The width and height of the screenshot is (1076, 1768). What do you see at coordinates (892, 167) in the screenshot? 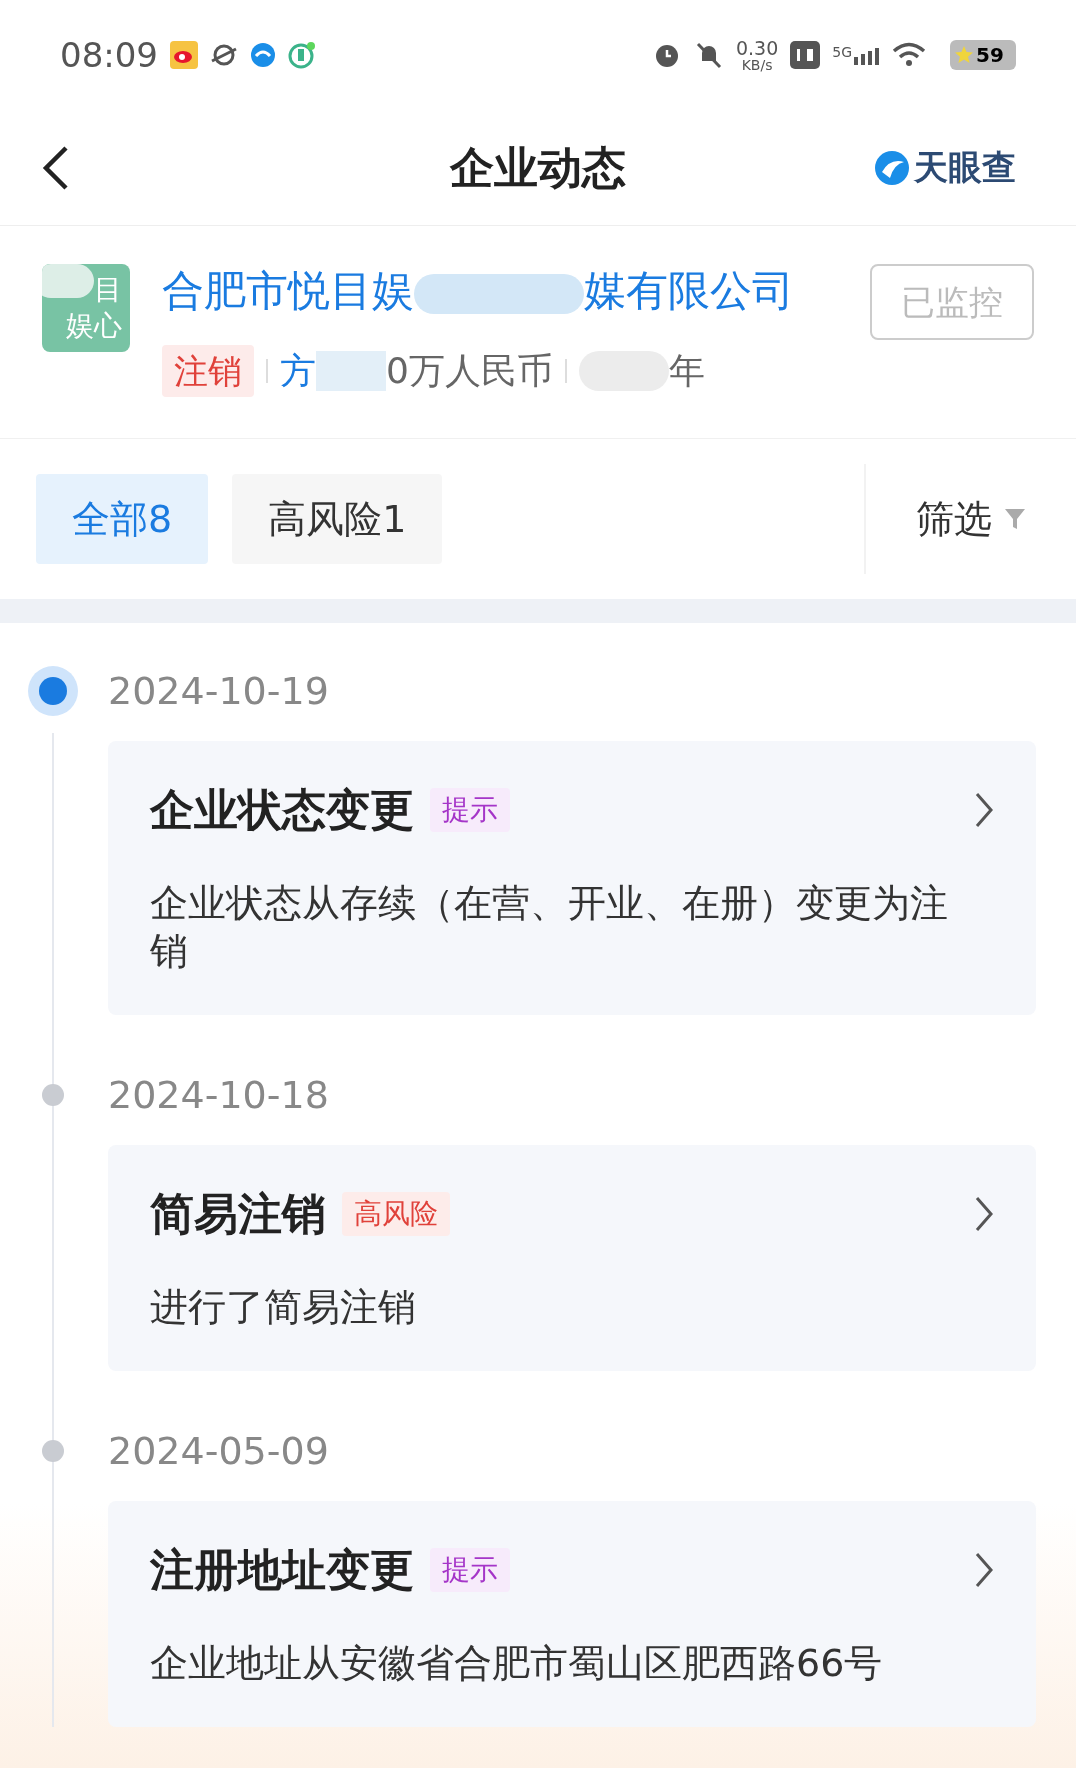
I see `brand-logo-icon` at bounding box center [892, 167].